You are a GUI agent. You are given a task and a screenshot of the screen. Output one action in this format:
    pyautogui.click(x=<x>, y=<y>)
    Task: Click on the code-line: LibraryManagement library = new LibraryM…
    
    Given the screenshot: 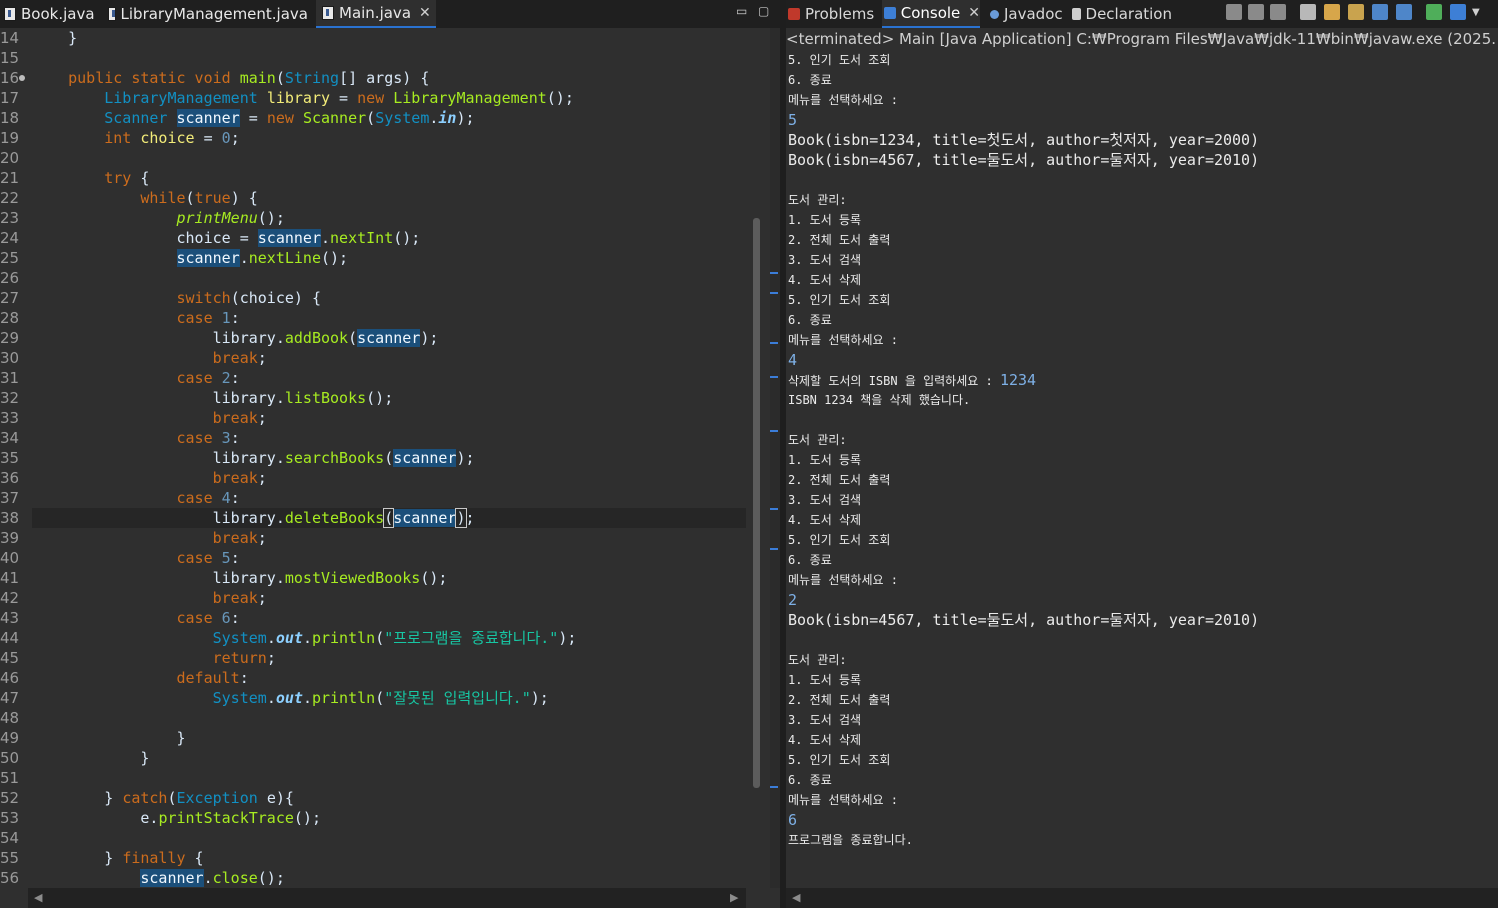 What is the action you would take?
    pyautogui.click(x=303, y=98)
    